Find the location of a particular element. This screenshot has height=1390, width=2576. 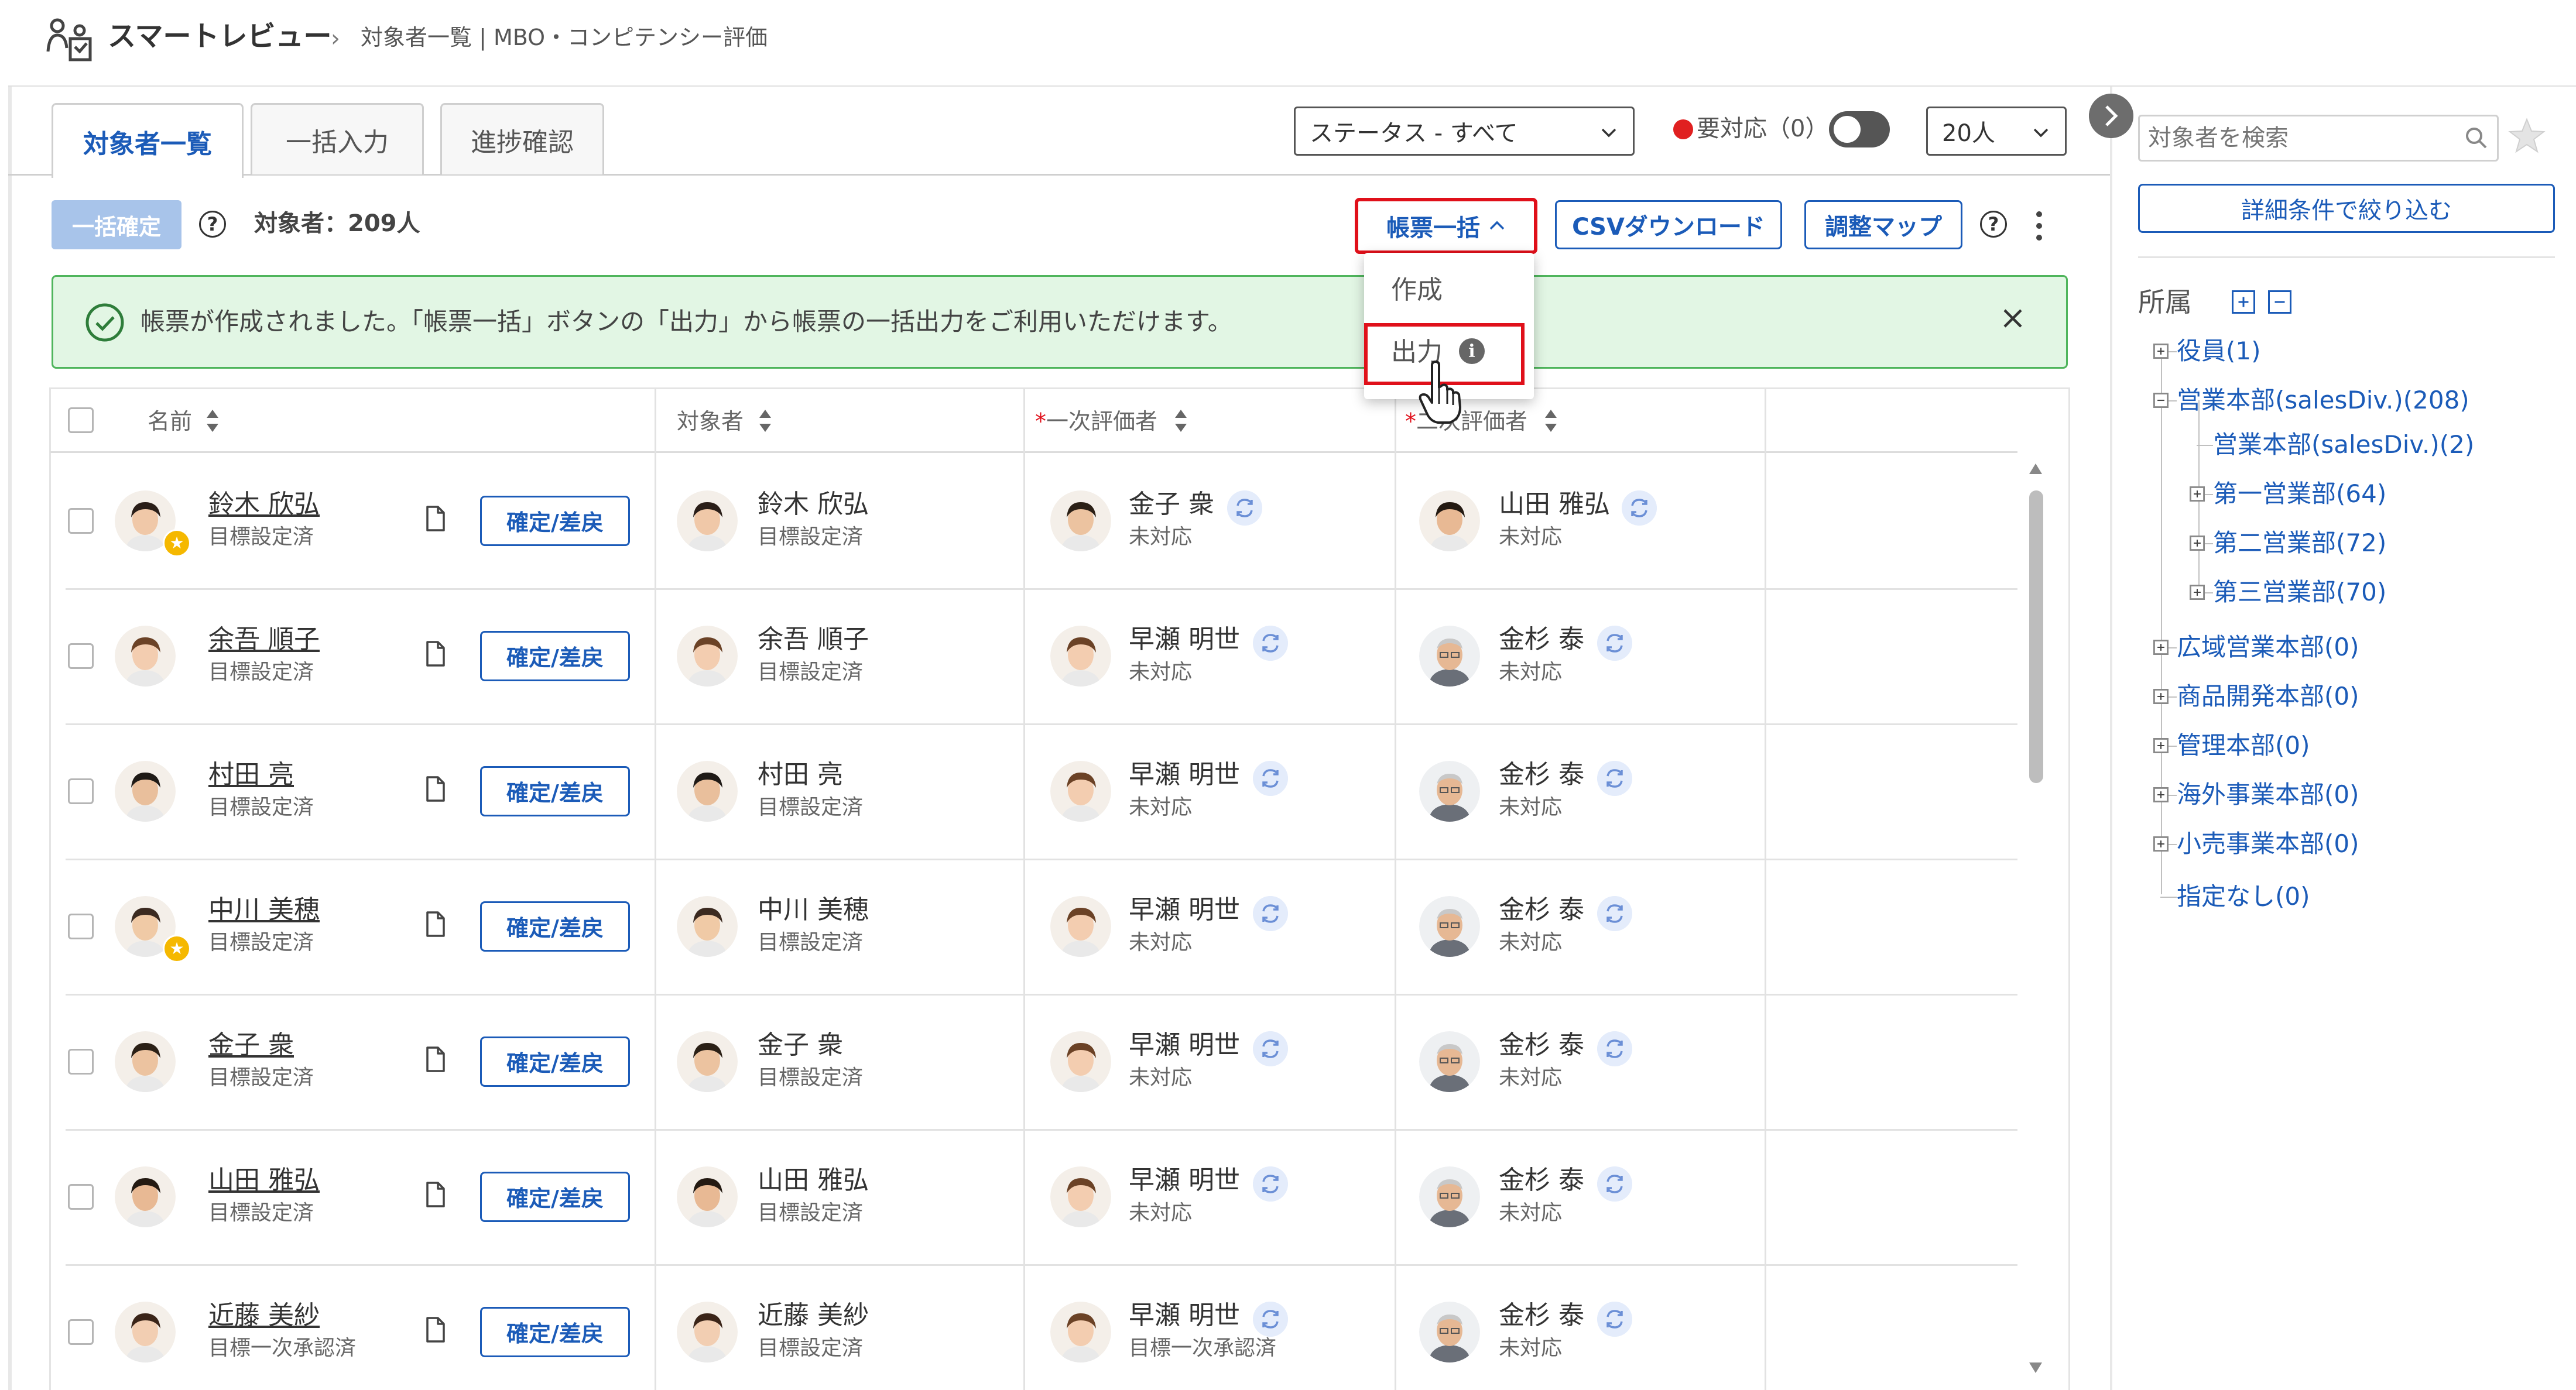

subject-name-link: 近藤 美紗 is located at coordinates (264, 1315).